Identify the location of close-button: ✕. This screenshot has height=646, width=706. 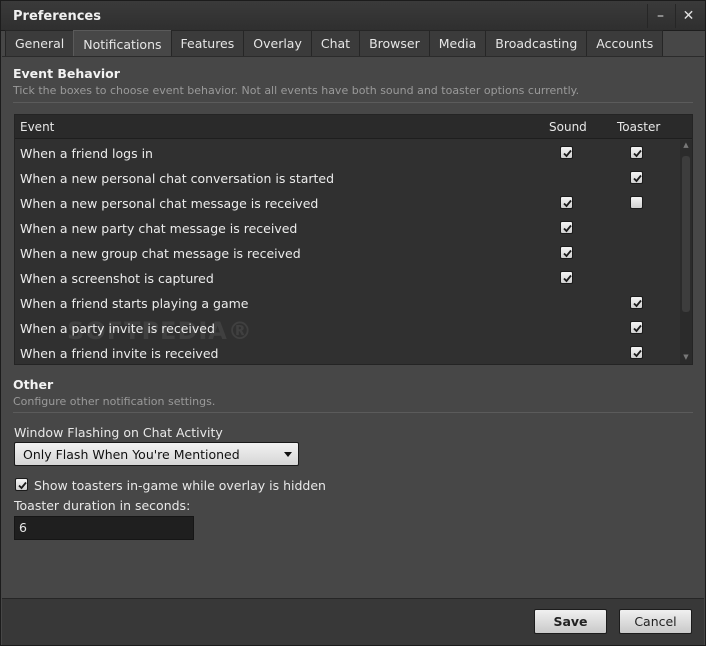
(688, 16).